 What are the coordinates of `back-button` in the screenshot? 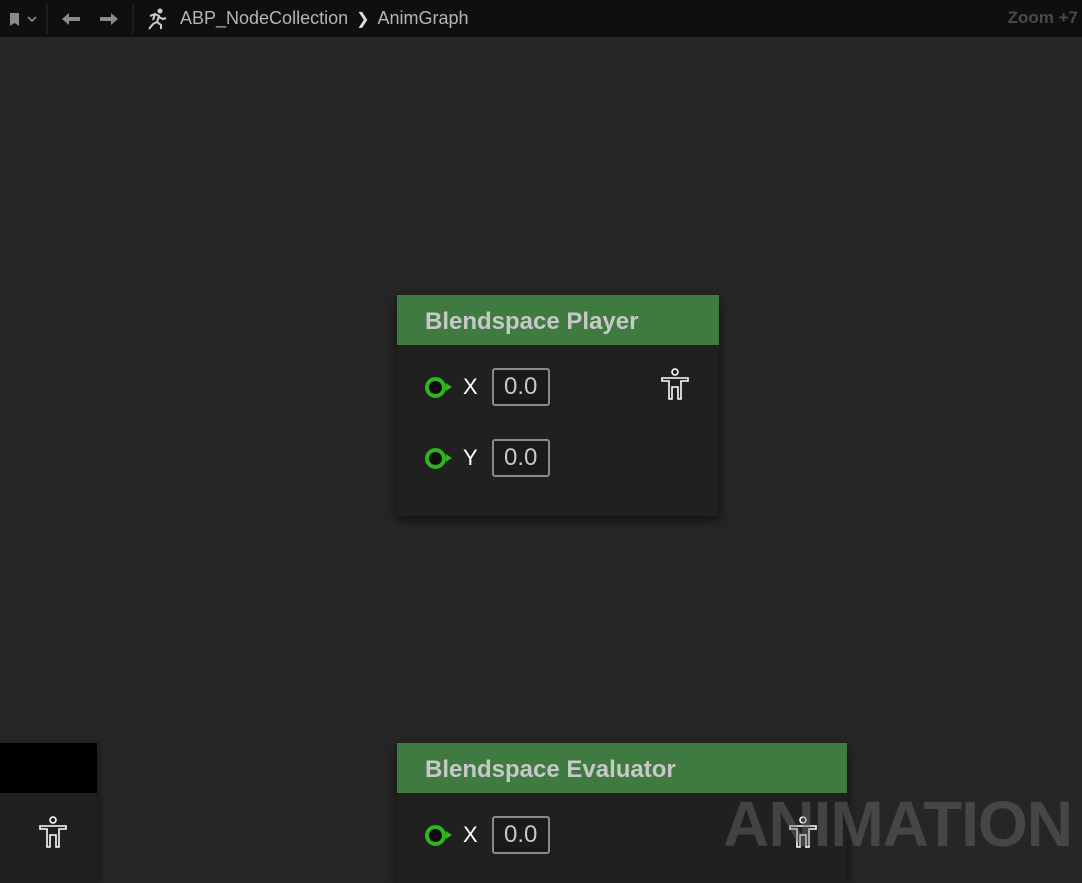 It's located at (71, 19).